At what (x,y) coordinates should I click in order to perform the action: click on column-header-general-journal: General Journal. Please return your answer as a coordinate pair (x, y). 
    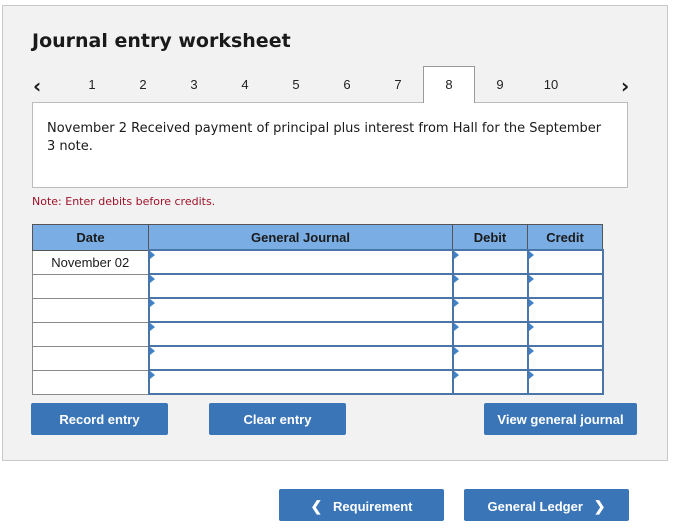
    Looking at the image, I should click on (300, 237).